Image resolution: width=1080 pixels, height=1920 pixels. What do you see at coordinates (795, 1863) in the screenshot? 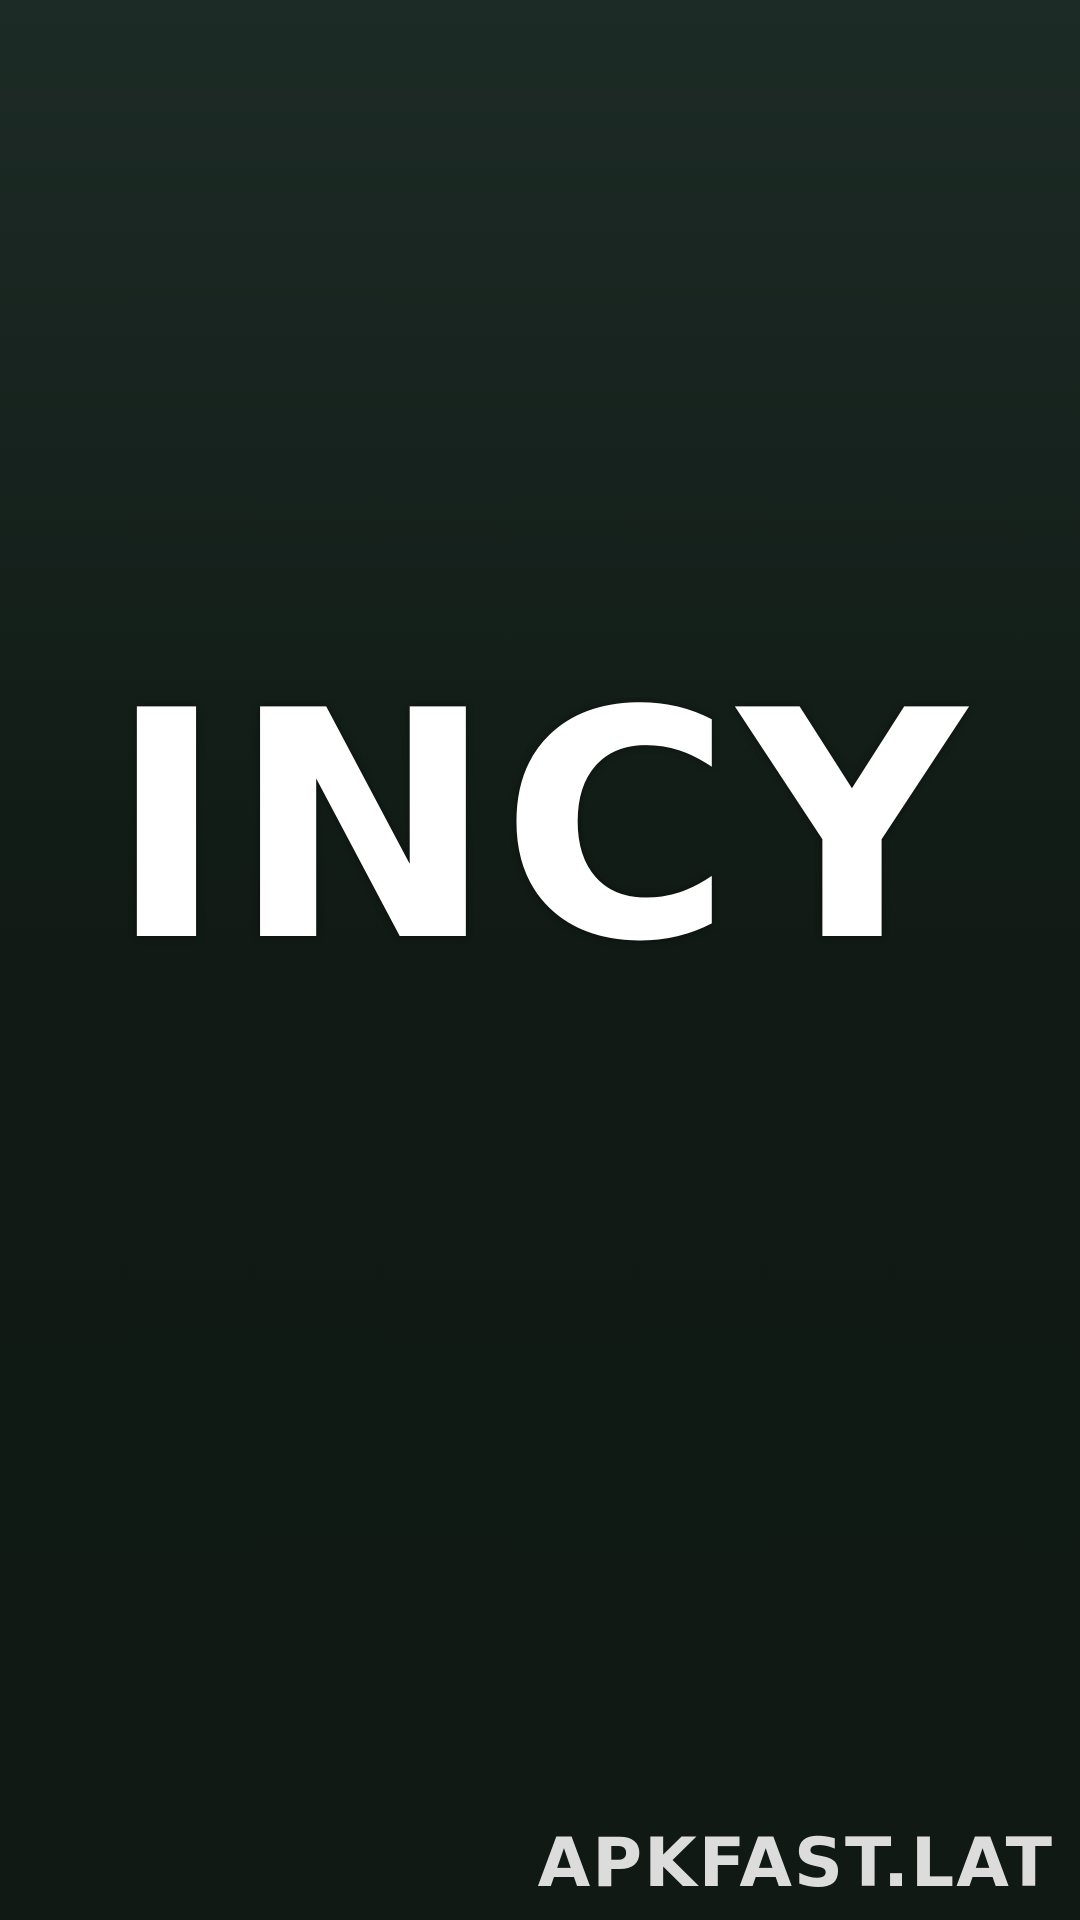
I see `watermark-text: APKFAST.LAT` at bounding box center [795, 1863].